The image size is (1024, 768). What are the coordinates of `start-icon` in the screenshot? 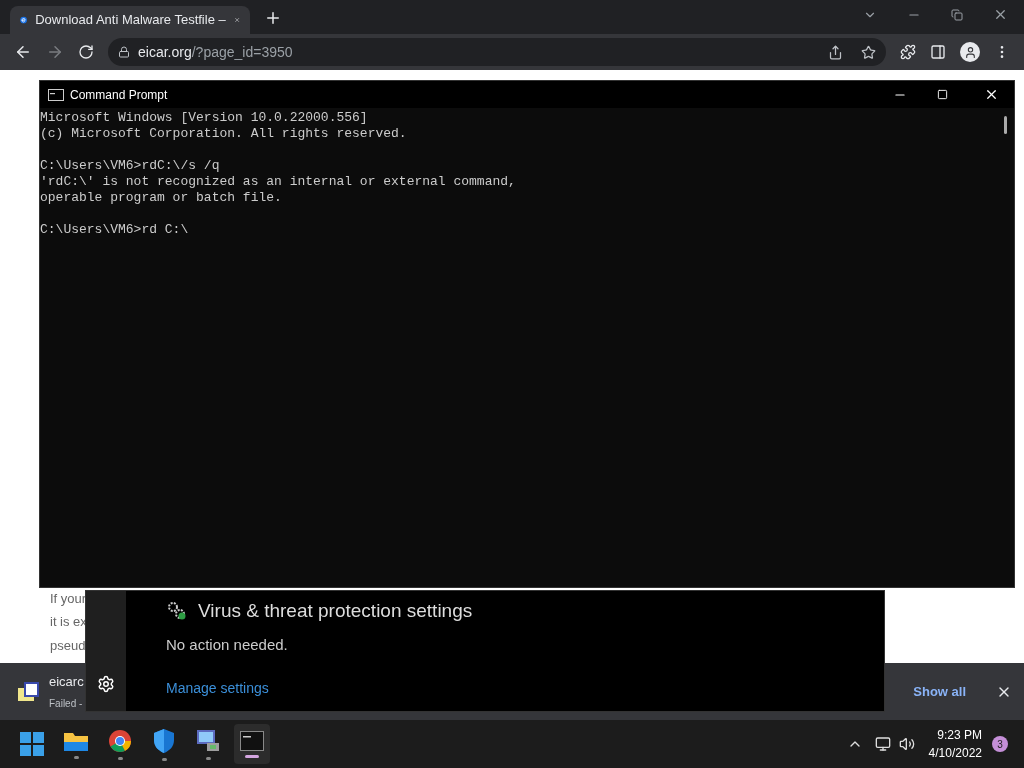 It's located at (32, 744).